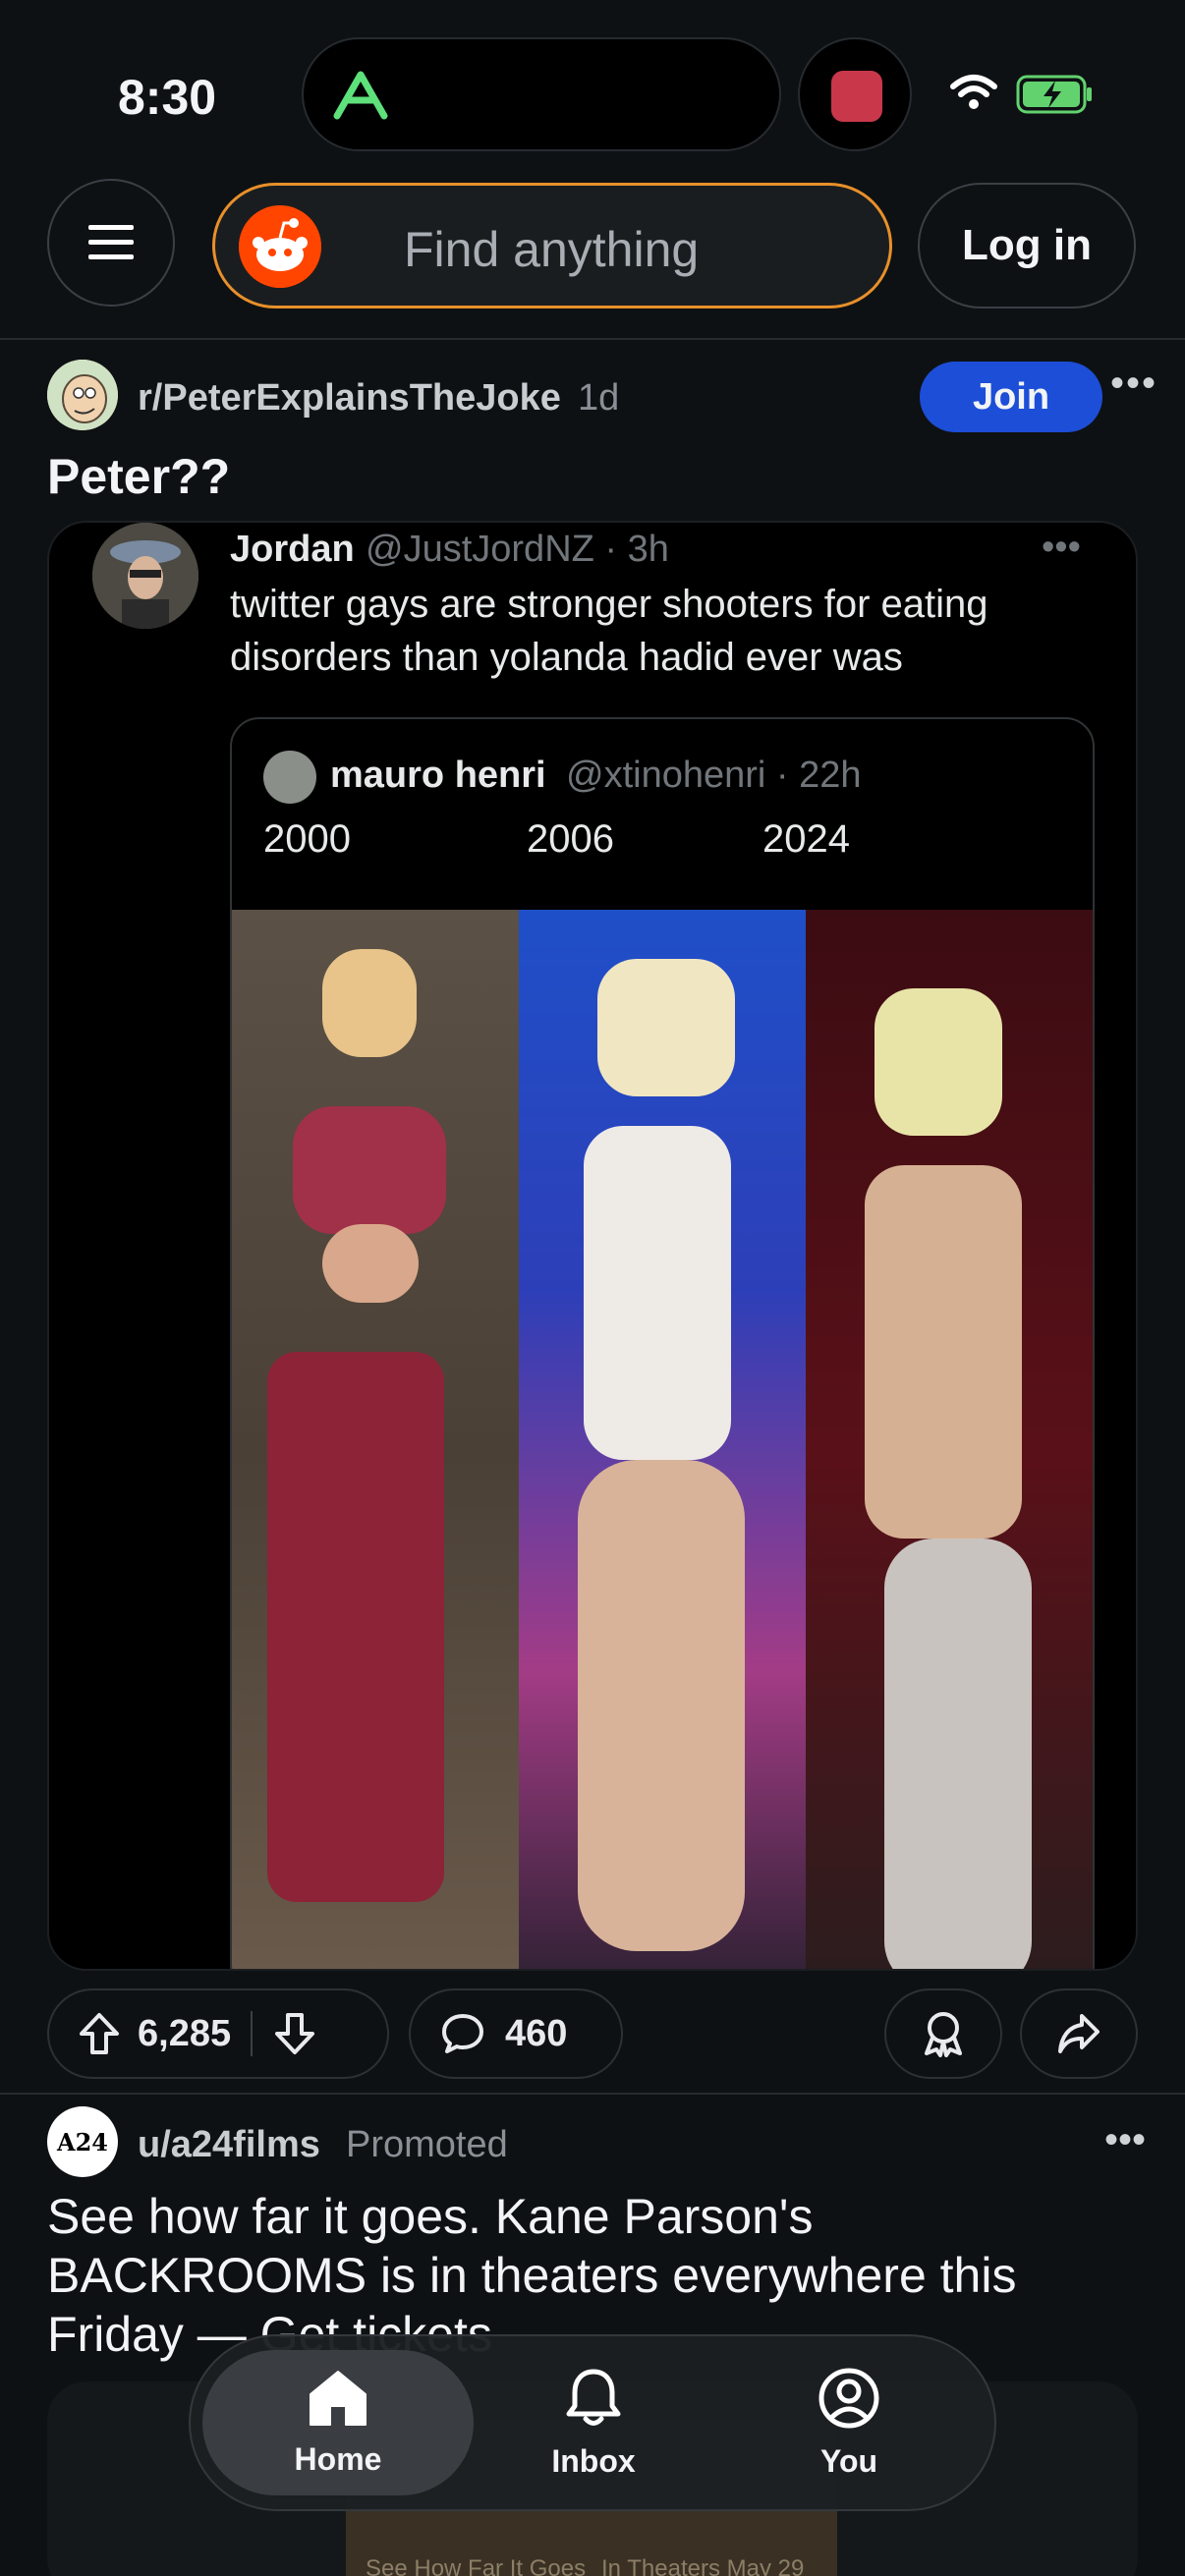  Describe the element at coordinates (83, 2141) in the screenshot. I see `advertiser-avatar: A24` at that location.